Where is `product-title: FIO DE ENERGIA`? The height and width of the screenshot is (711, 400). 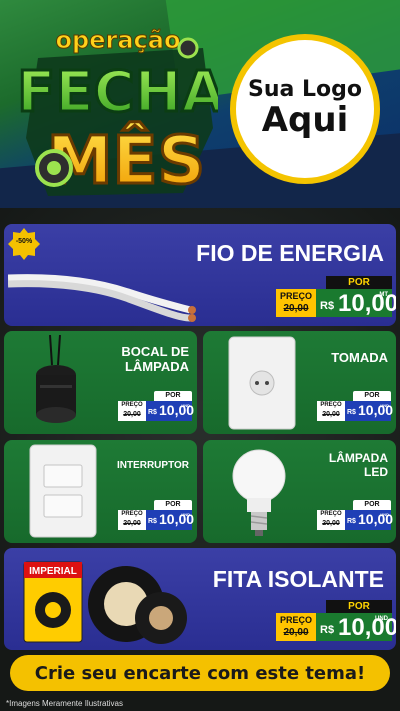 product-title: FIO DE ENERGIA is located at coordinates (290, 253).